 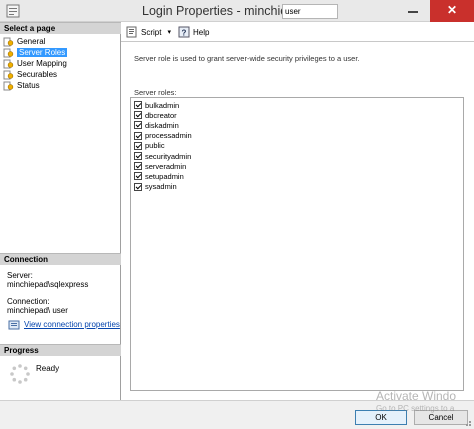 I want to click on list-item: processadmin, so click(x=297, y=136).